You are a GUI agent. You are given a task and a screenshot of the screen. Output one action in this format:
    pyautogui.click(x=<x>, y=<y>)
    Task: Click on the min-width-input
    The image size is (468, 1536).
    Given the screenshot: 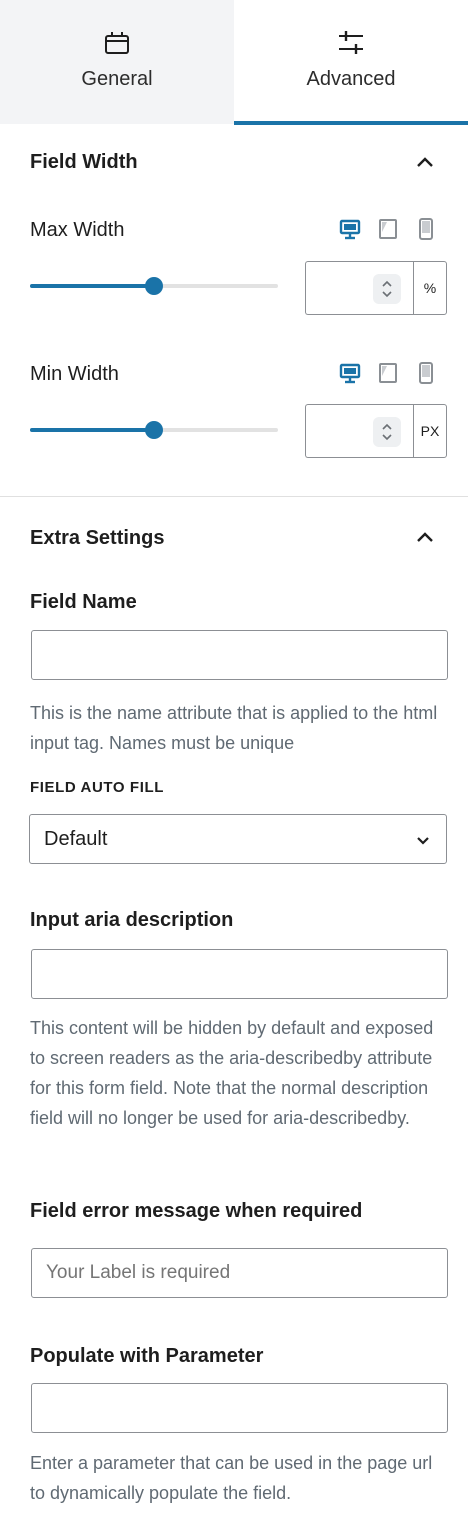 What is the action you would take?
    pyautogui.click(x=359, y=431)
    